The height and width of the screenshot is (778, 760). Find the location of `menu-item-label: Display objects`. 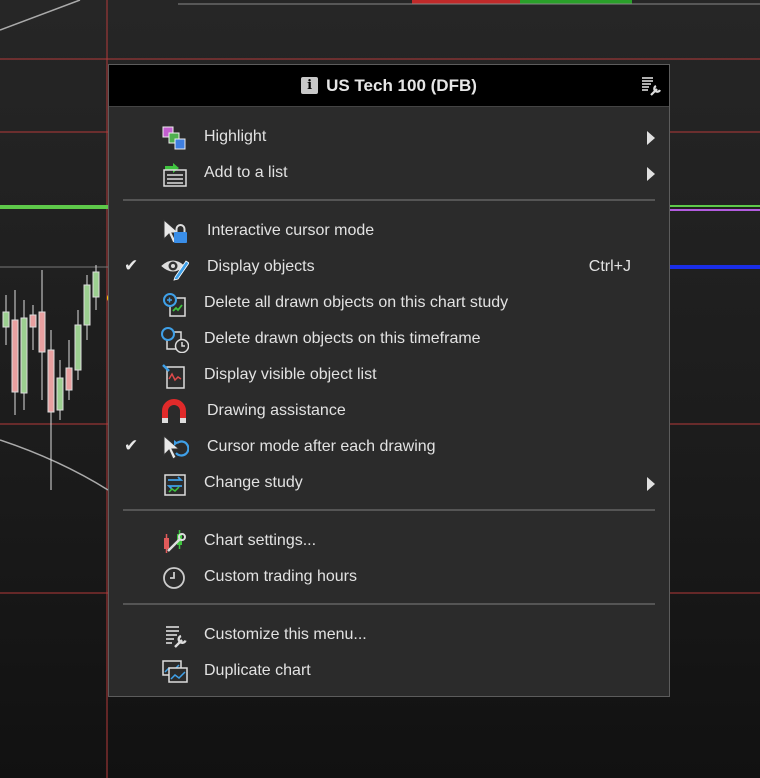

menu-item-label: Display objects is located at coordinates (261, 266).